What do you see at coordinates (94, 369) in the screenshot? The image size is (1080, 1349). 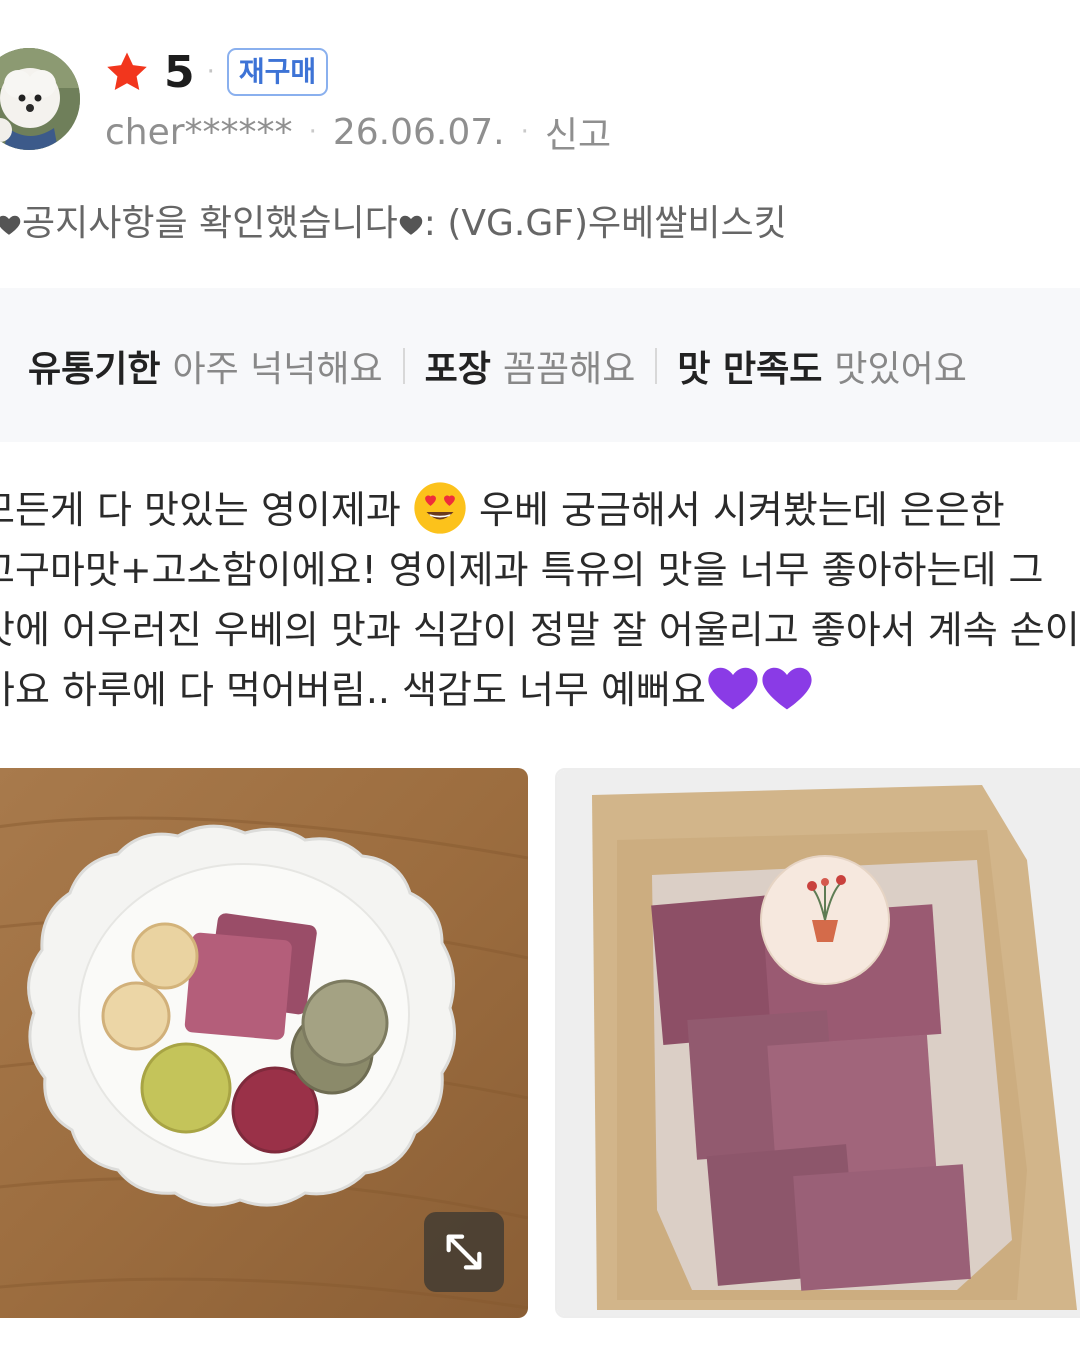 I see `summary-label-expiry: 유통기한` at bounding box center [94, 369].